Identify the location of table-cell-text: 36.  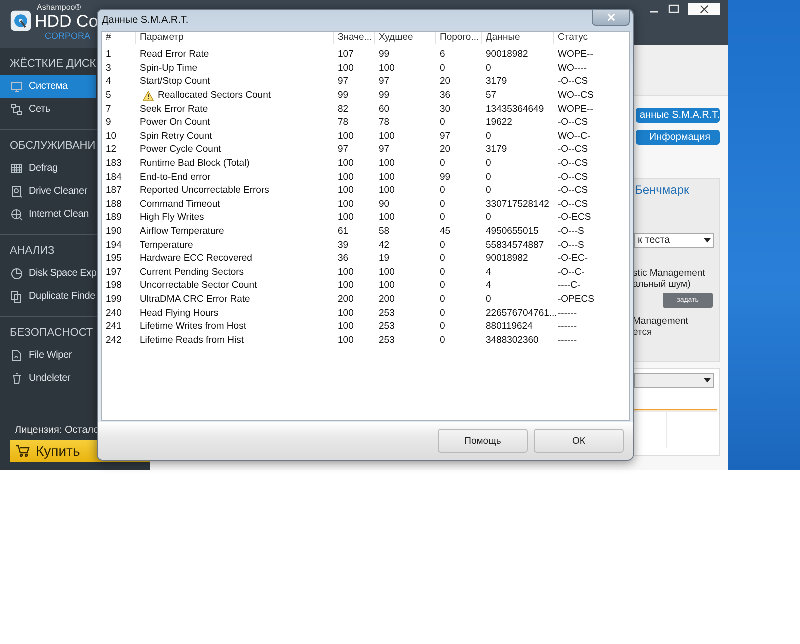
(343, 258).